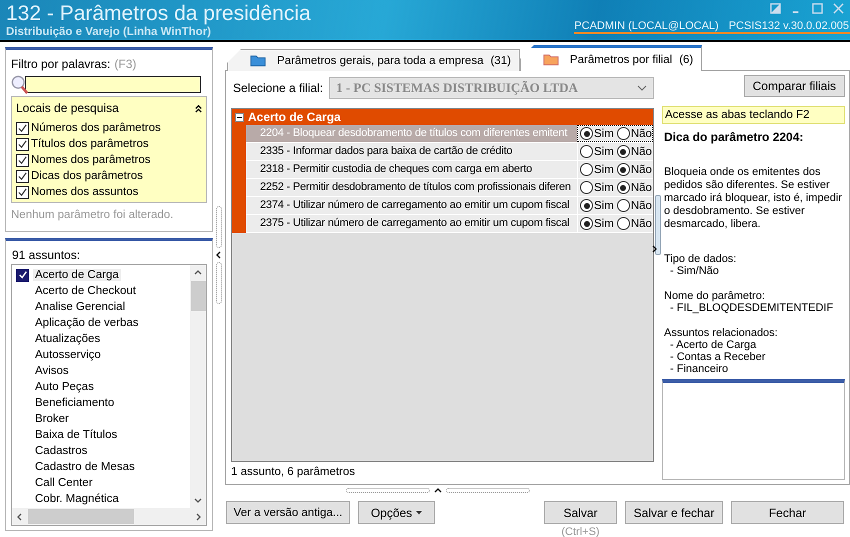  I want to click on filter-label: Filtro por palavras:, so click(60, 64).